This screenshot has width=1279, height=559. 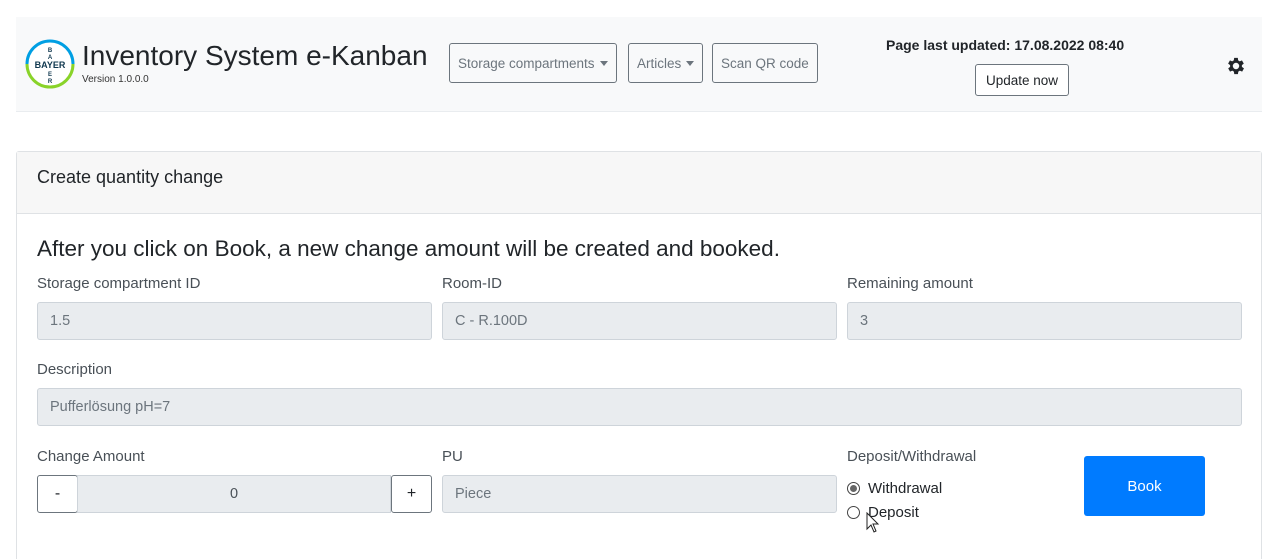 I want to click on change-amount-input: 0, so click(x=234, y=494).